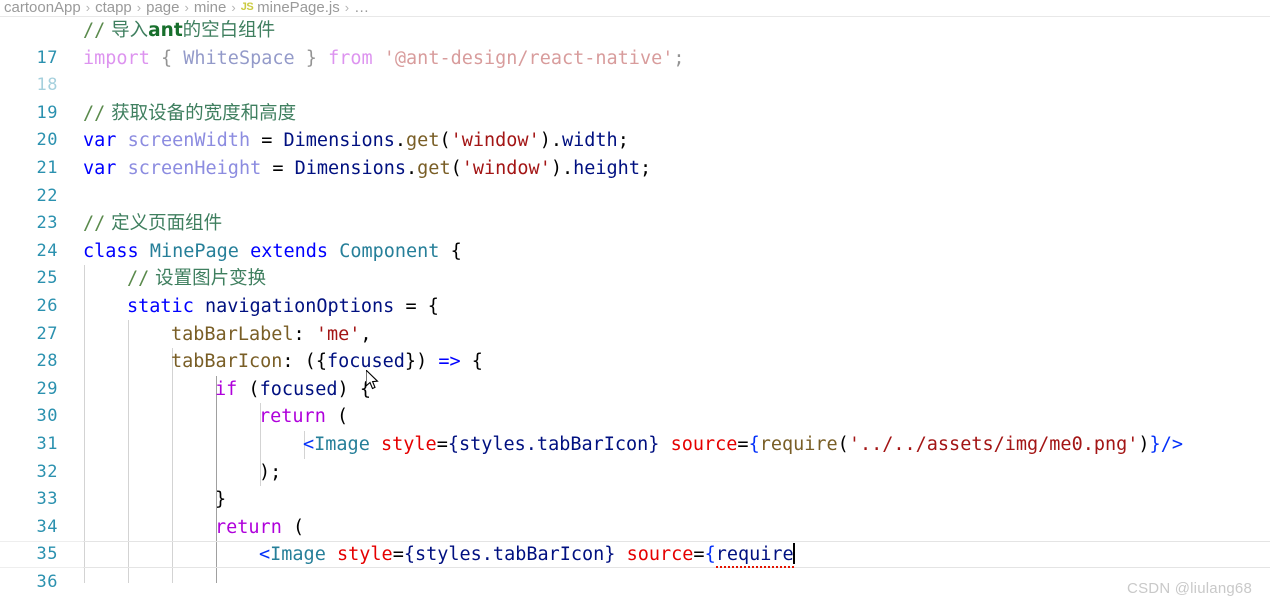  Describe the element at coordinates (798, 444) in the screenshot. I see `function-require: require` at that location.